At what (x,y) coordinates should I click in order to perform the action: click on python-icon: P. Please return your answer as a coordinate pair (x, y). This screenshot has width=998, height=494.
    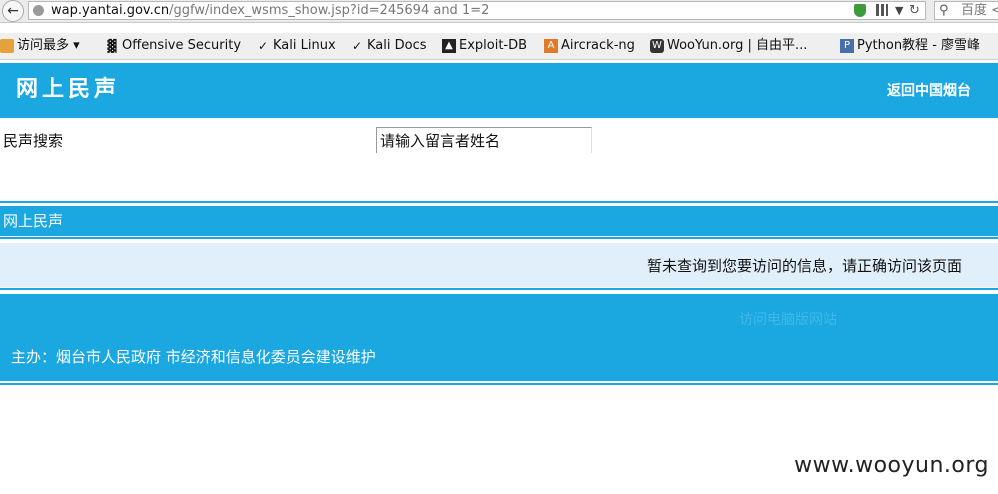
    Looking at the image, I should click on (847, 45).